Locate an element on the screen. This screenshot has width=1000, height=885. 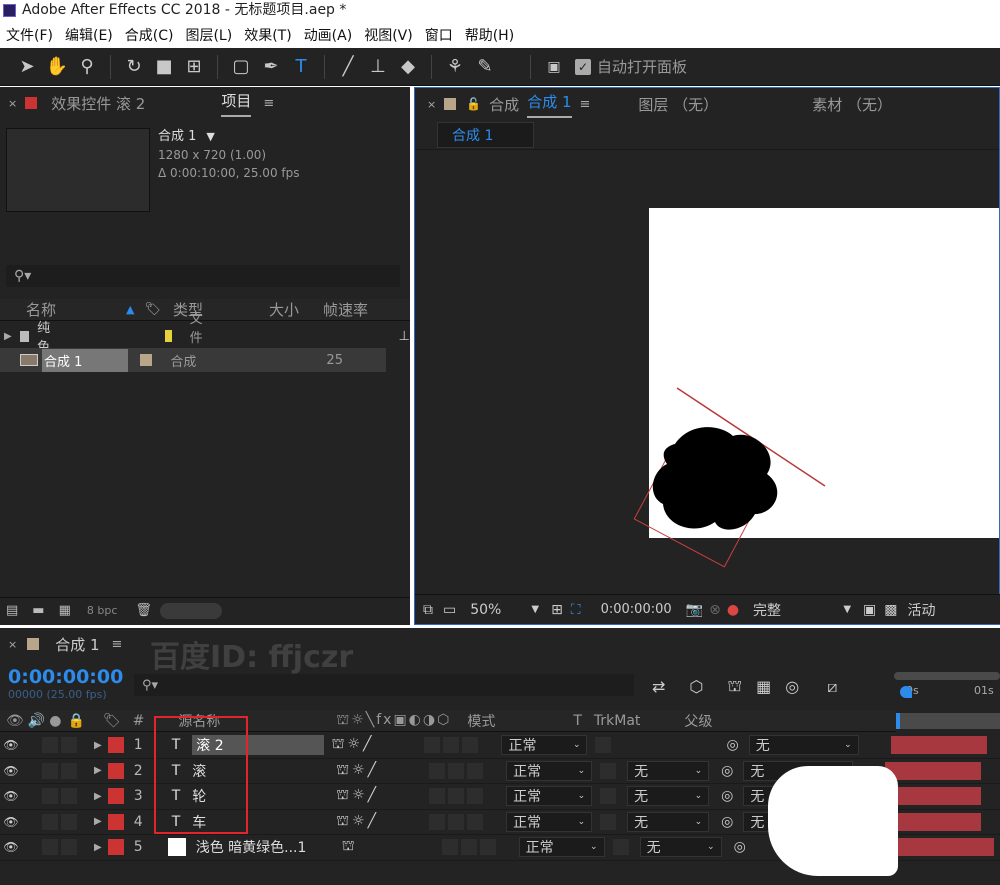
mask-visibility-icon: ⛶ is located at coordinates (576, 610).